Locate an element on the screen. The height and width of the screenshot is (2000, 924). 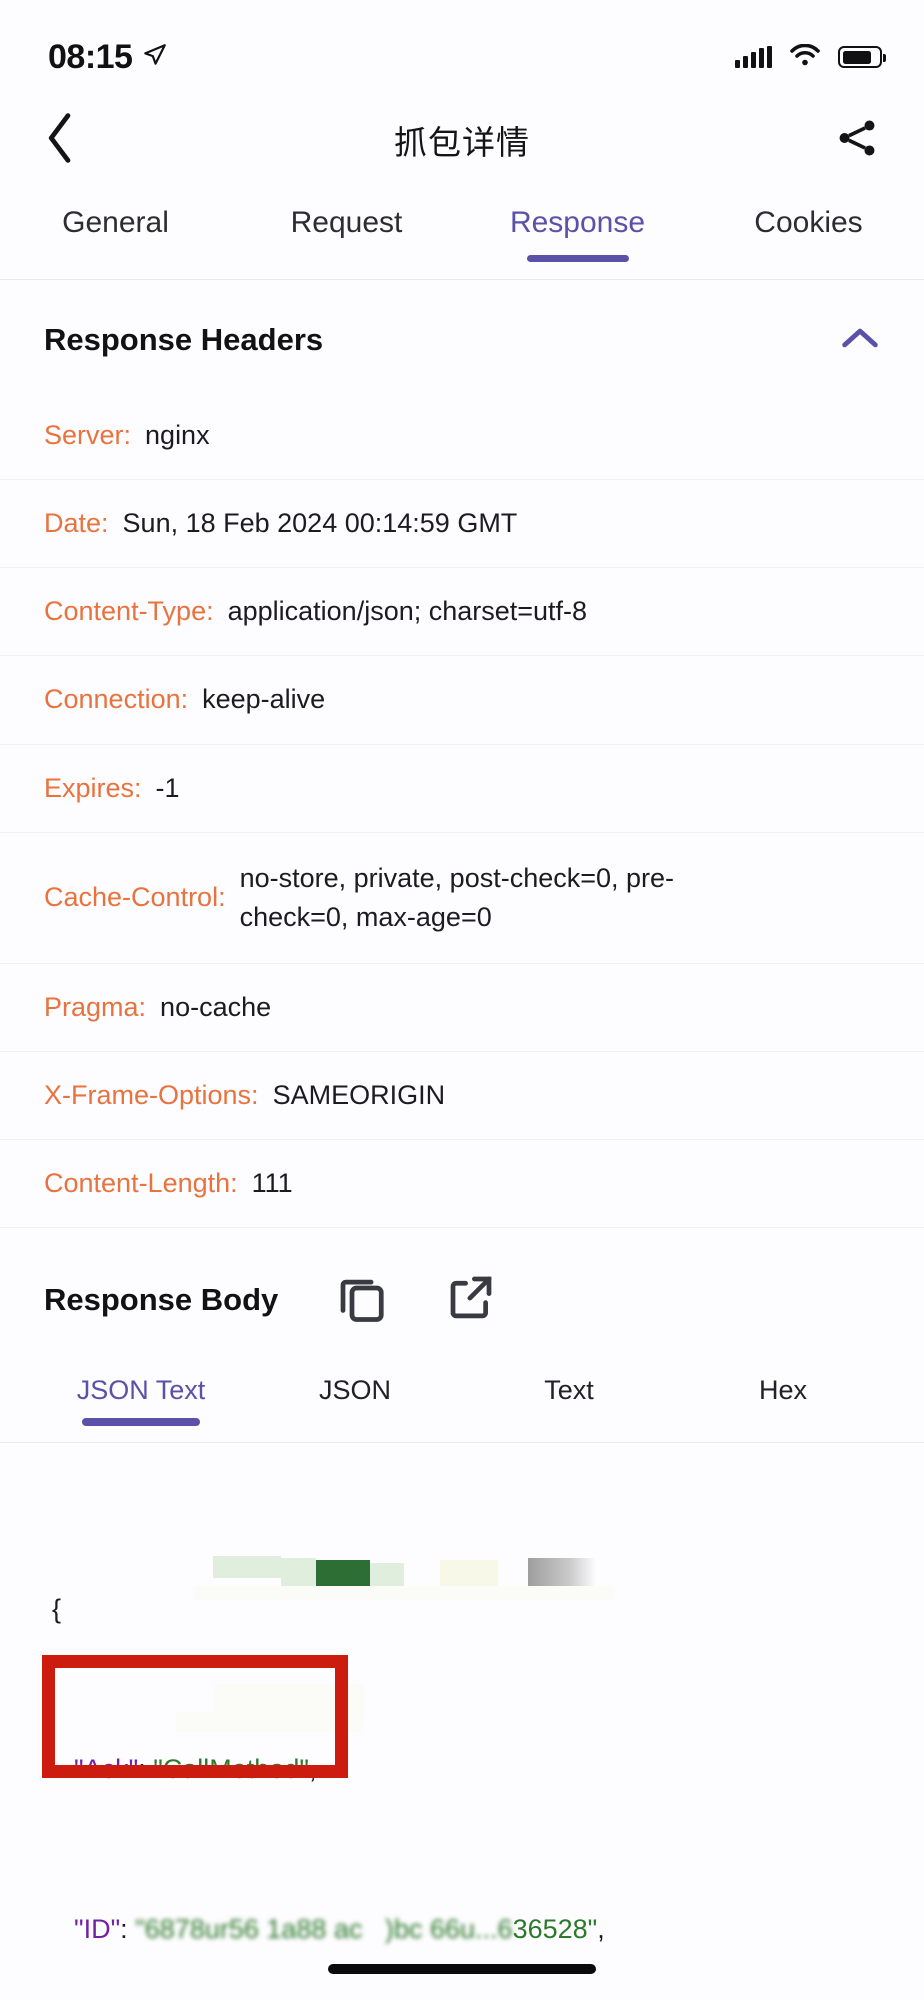
table-row: Content-Length: 111 is located at coordinates (462, 1183).